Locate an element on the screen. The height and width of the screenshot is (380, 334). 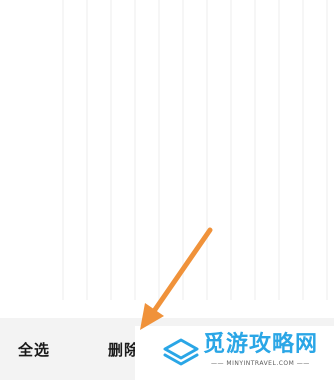
watermark: 觅游攻略网 —— MINYINTRAVEL.COM —— is located at coordinates (234, 353).